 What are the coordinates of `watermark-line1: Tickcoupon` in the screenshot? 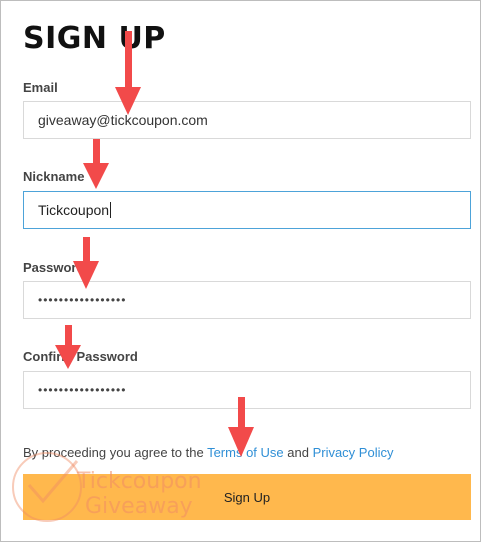 It's located at (139, 481).